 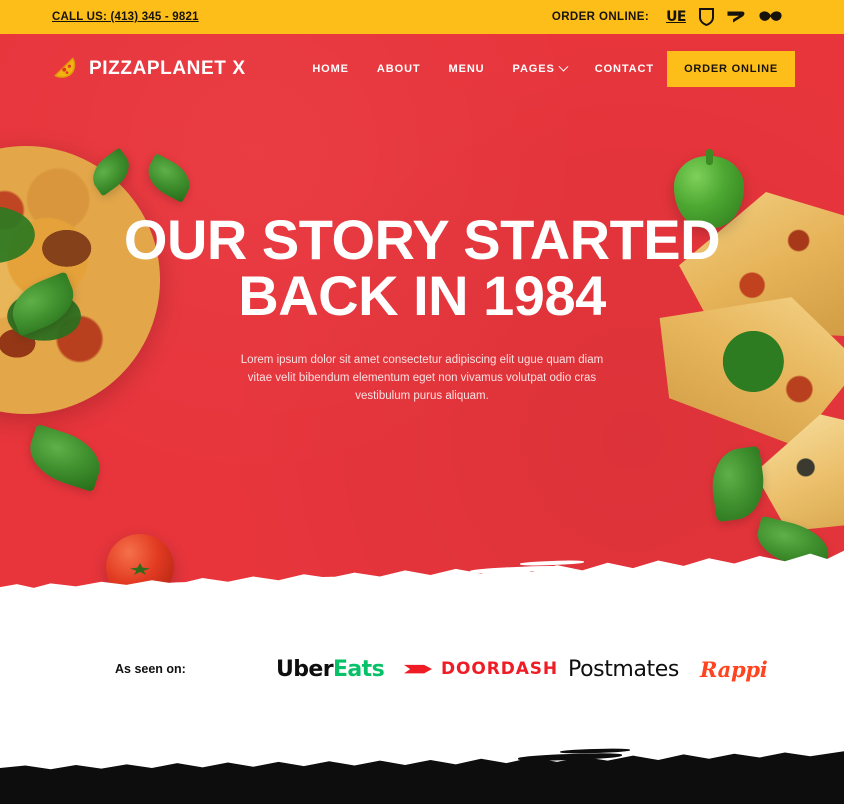 I want to click on uber-eats-logo-word2: Eats, so click(x=358, y=669).